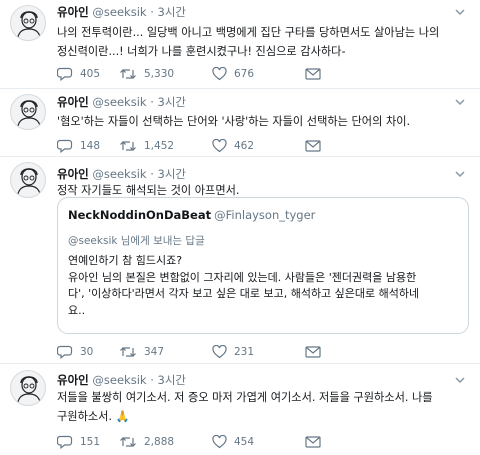 This screenshot has height=455, width=480. Describe the element at coordinates (78, 442) in the screenshot. I see `reply-button: 151` at that location.